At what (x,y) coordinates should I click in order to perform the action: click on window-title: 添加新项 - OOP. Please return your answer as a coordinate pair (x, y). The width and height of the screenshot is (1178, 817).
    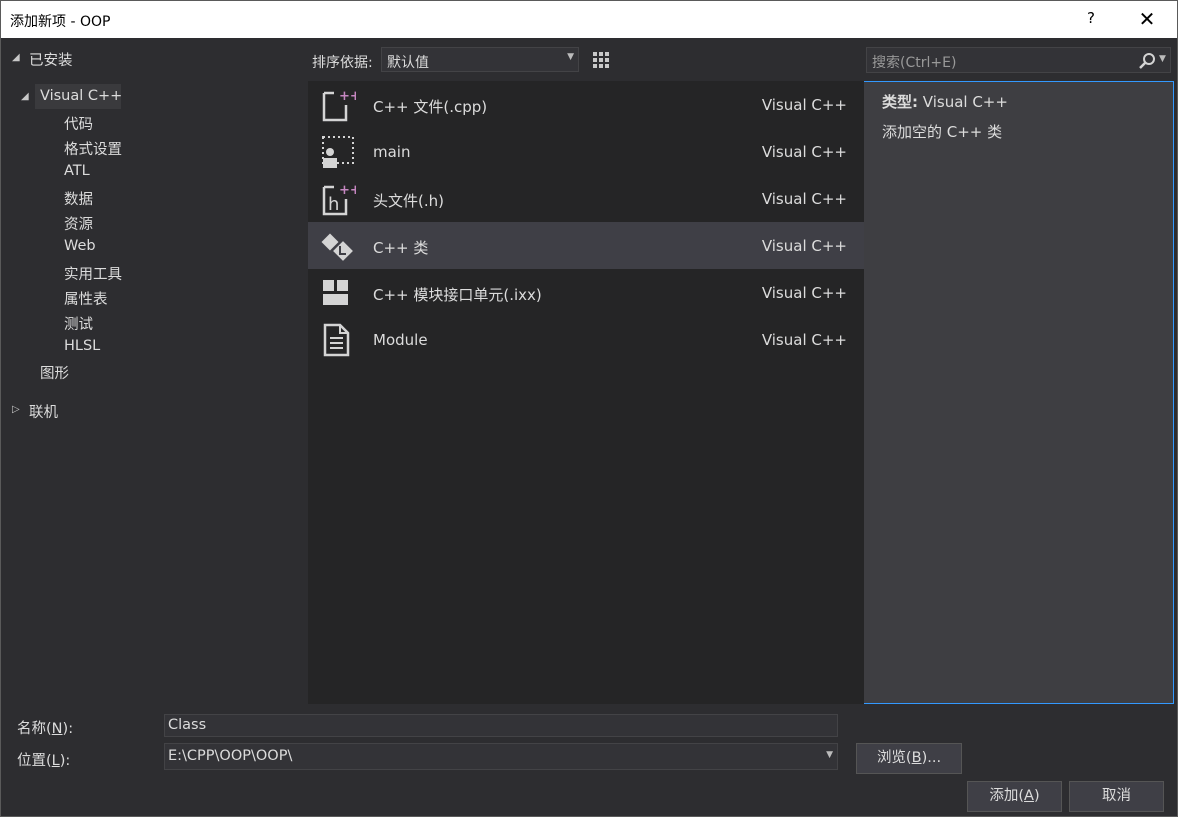
    Looking at the image, I should click on (60, 22).